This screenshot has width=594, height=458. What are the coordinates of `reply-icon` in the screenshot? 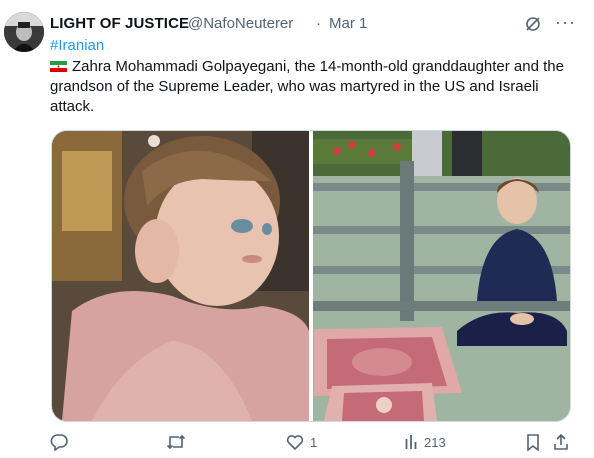 It's located at (59, 442).